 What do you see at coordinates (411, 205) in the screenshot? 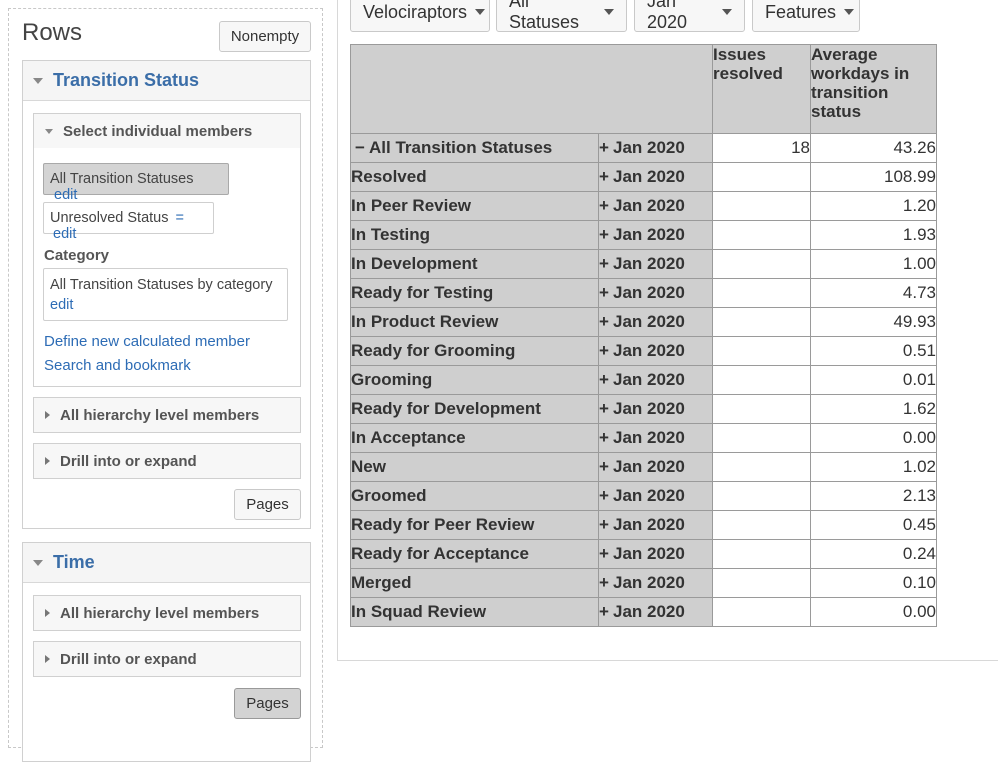
I see `row-label: In Peer Review` at bounding box center [411, 205].